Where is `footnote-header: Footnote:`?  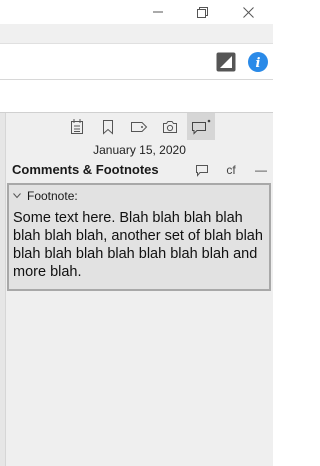 footnote-header: Footnote: is located at coordinates (45, 196).